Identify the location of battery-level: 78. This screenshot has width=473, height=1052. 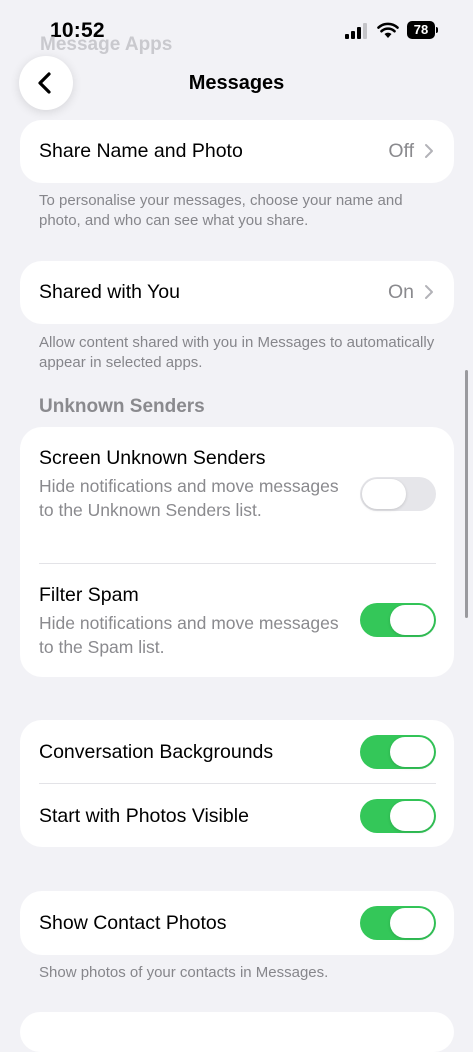
(421, 30).